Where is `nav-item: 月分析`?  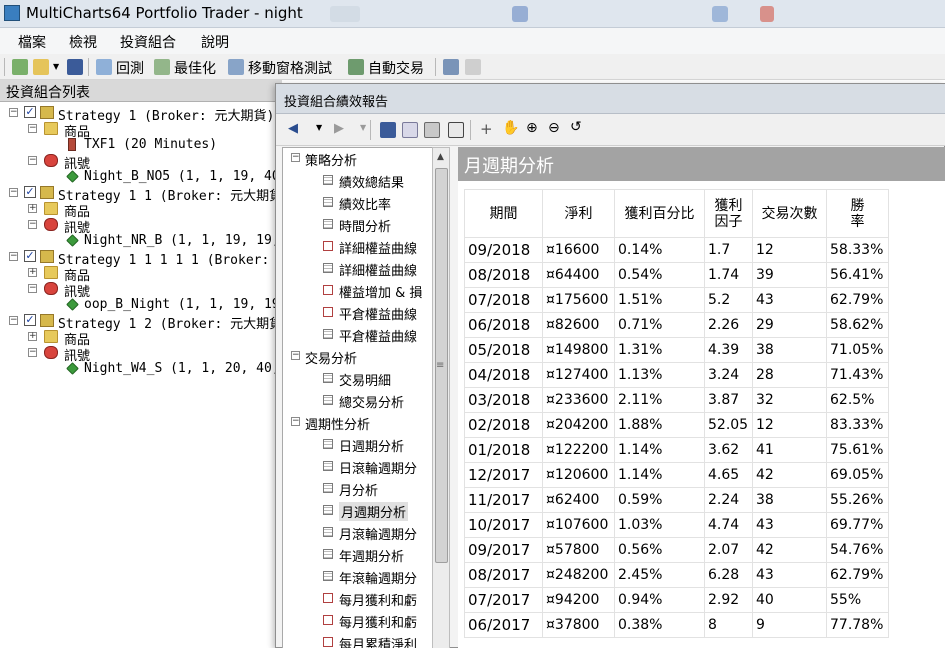 nav-item: 月分析 is located at coordinates (360, 488).